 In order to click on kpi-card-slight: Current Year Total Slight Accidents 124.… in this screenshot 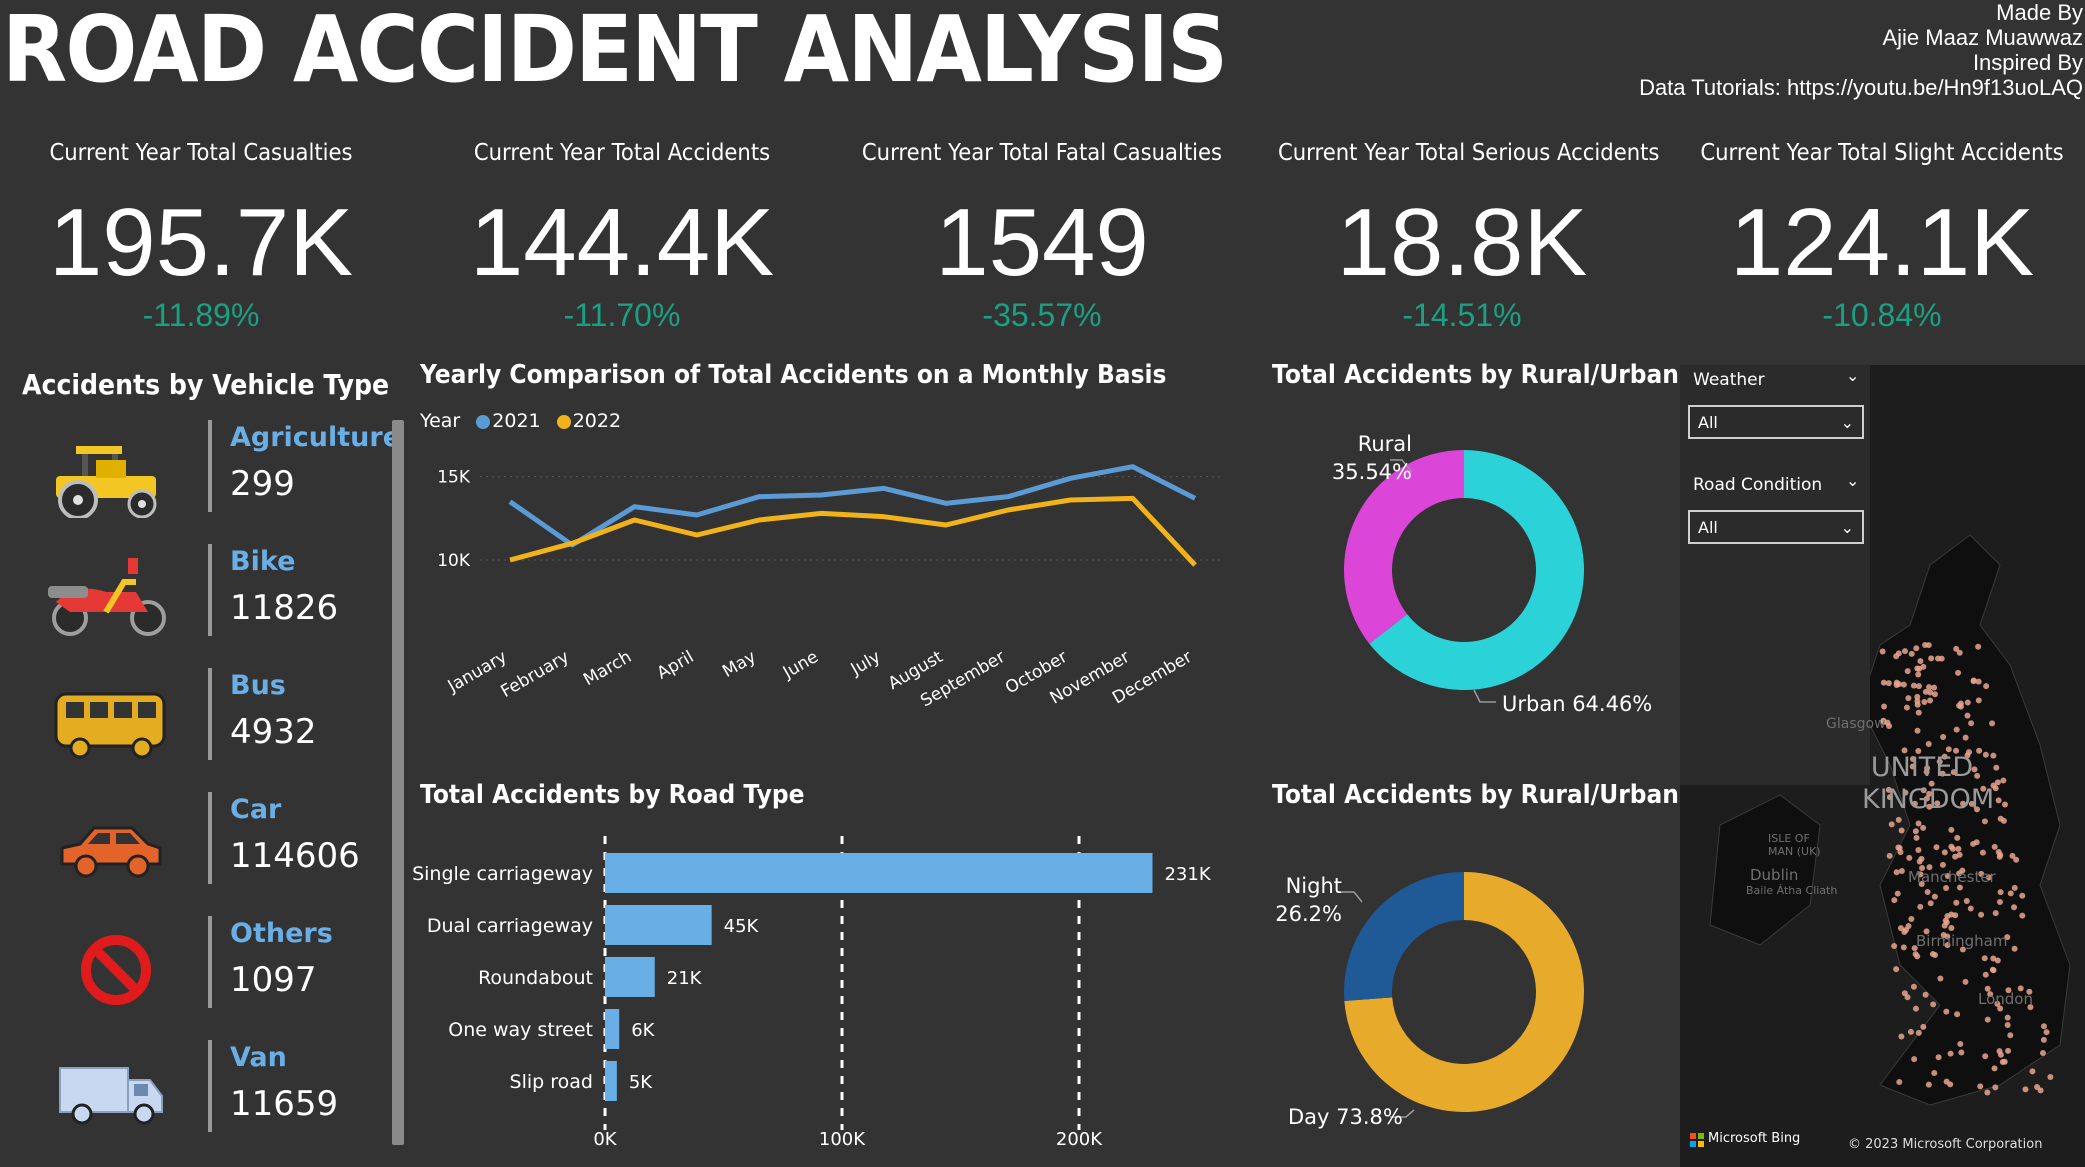, I will do `click(1882, 236)`.